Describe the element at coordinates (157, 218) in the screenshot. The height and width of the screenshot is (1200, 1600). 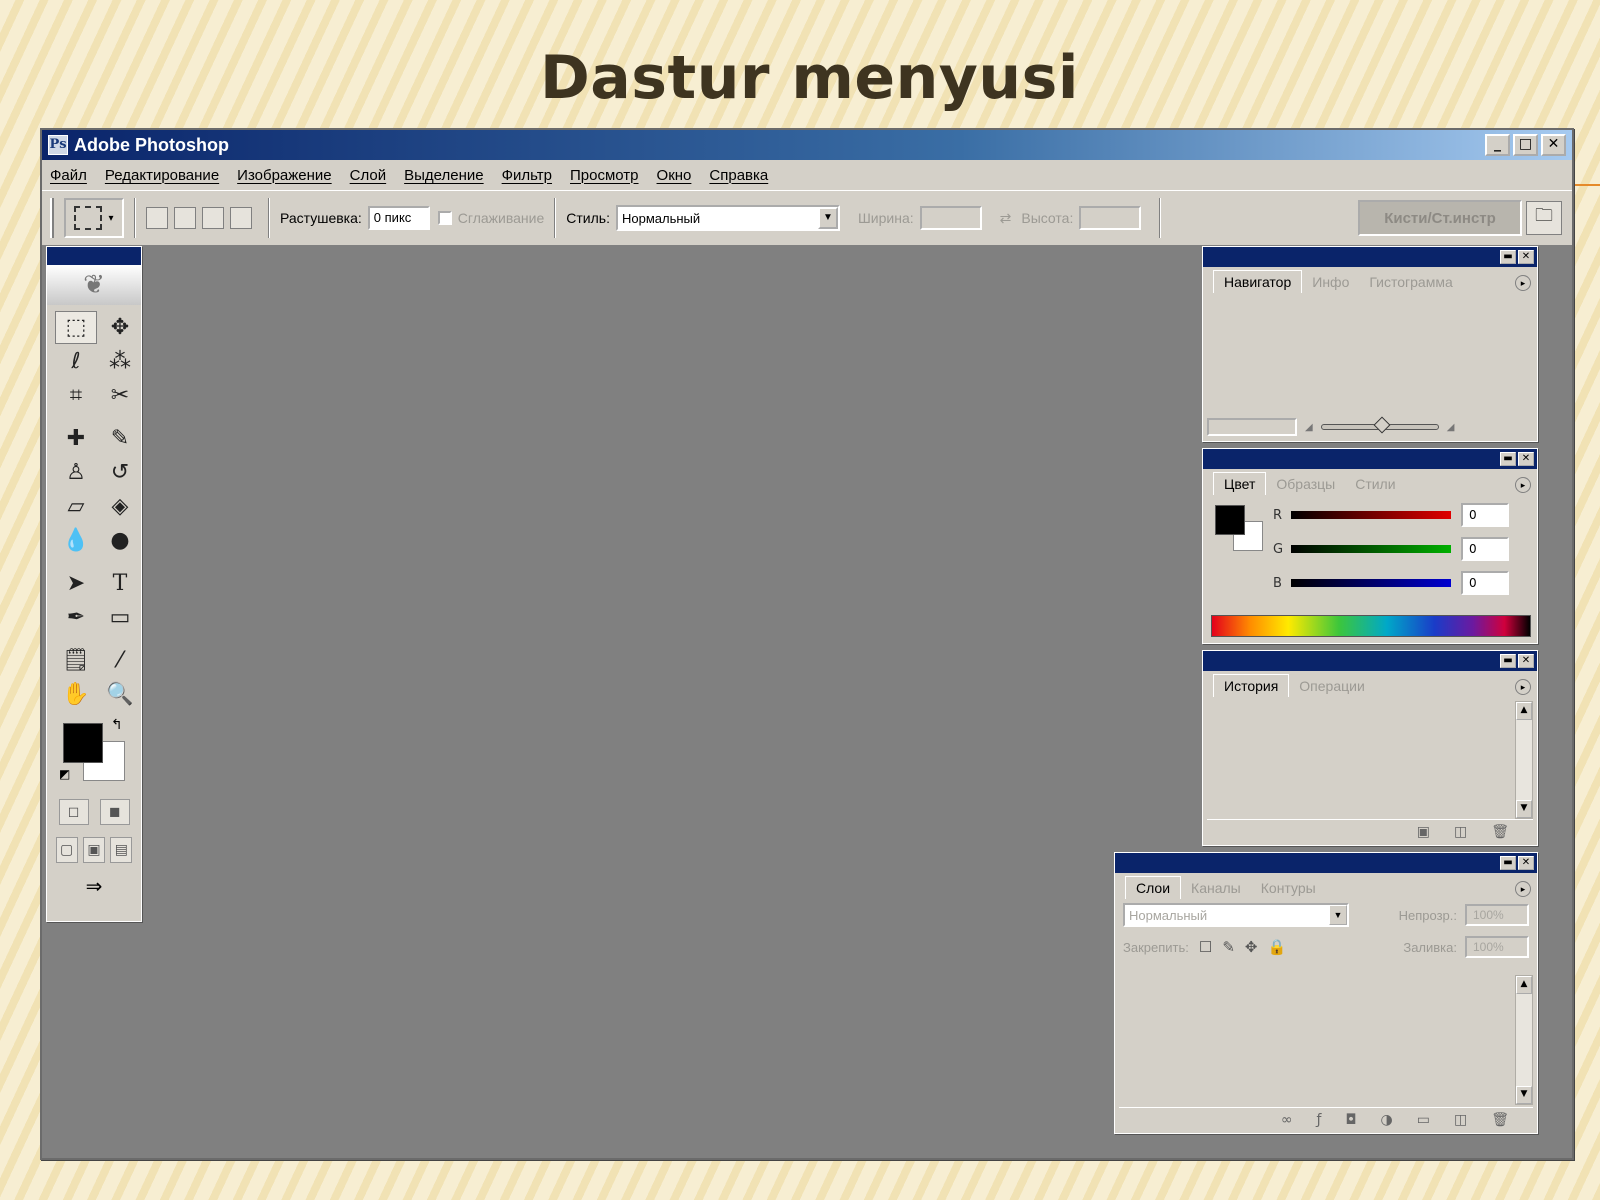
I see `new-selection-button` at that location.